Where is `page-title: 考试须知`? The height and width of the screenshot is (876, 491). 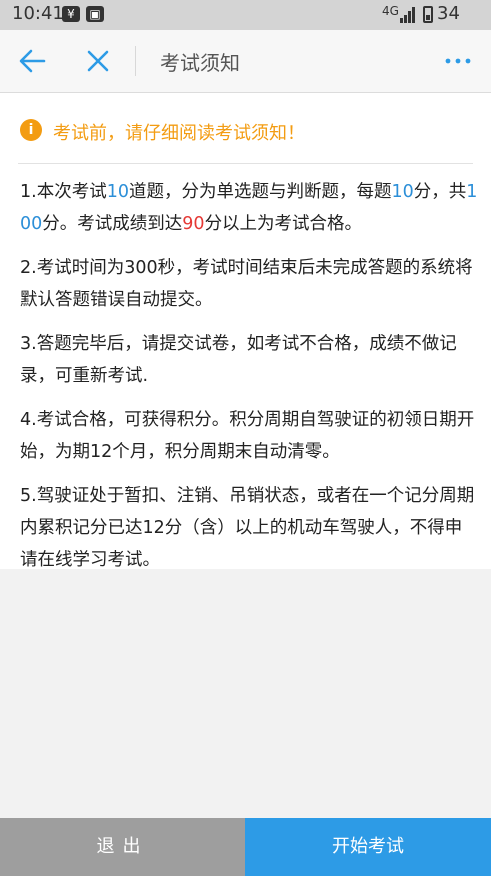
page-title: 考试须知 is located at coordinates (200, 63).